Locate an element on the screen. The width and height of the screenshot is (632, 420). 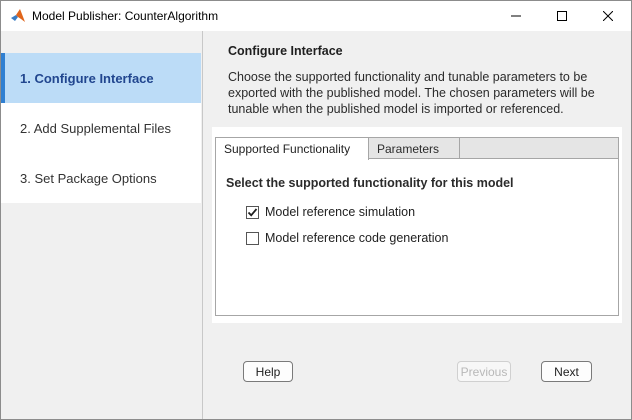
step-label: 3. Set Package Options is located at coordinates (88, 178).